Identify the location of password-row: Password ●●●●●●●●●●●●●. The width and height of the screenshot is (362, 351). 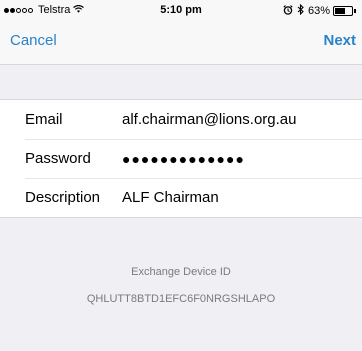
(181, 158).